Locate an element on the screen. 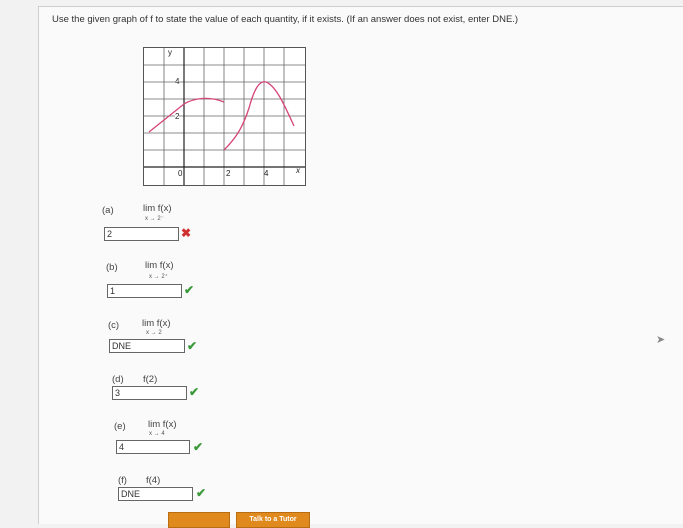  tick-label-x4: 4 is located at coordinates (266, 173).